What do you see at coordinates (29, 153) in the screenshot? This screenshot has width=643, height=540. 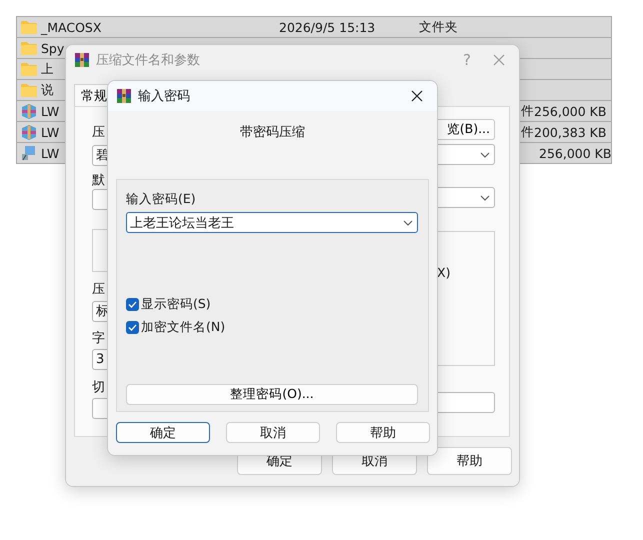 I see `archive-volume-icon` at bounding box center [29, 153].